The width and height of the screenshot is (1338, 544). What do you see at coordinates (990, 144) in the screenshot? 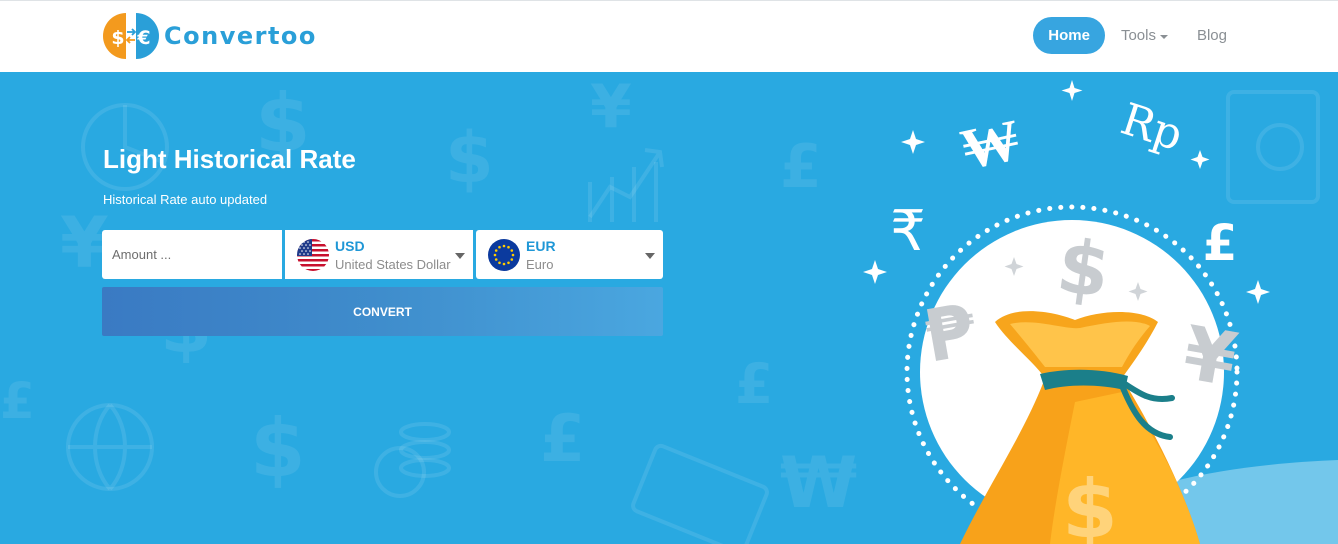
I see `won-glyph: ₩` at bounding box center [990, 144].